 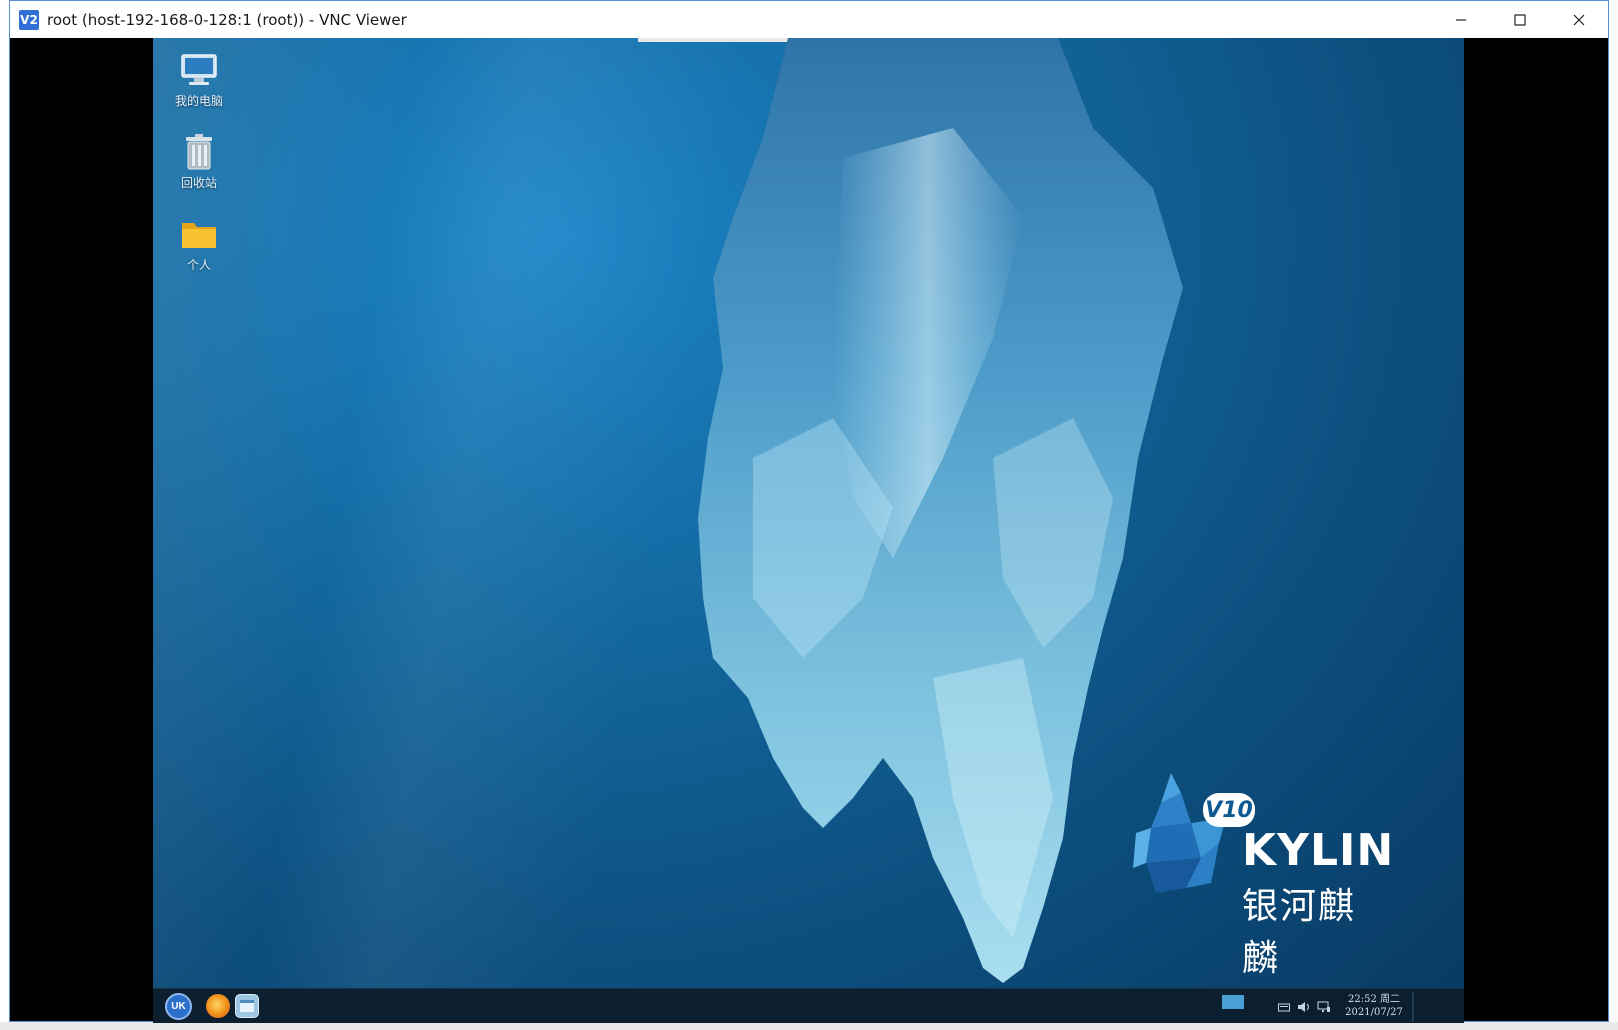 I want to click on folder-icon, so click(x=199, y=234).